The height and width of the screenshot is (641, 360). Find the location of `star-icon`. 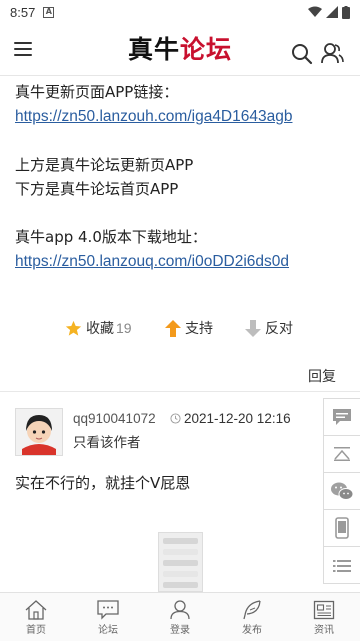

star-icon is located at coordinates (73, 328).